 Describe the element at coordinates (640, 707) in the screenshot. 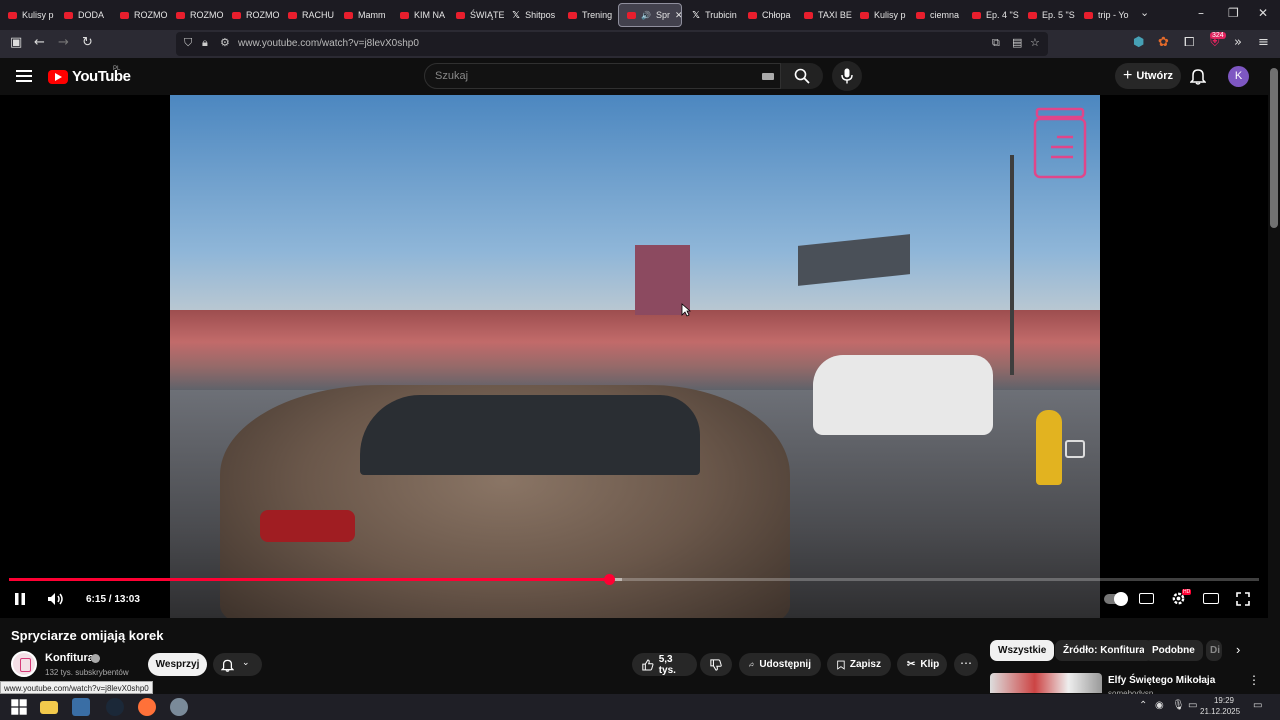

I see `windows-taskbar: ⌃ ◉ 🎙︎ ▭ 19:29 21.12.2025 ▭` at that location.